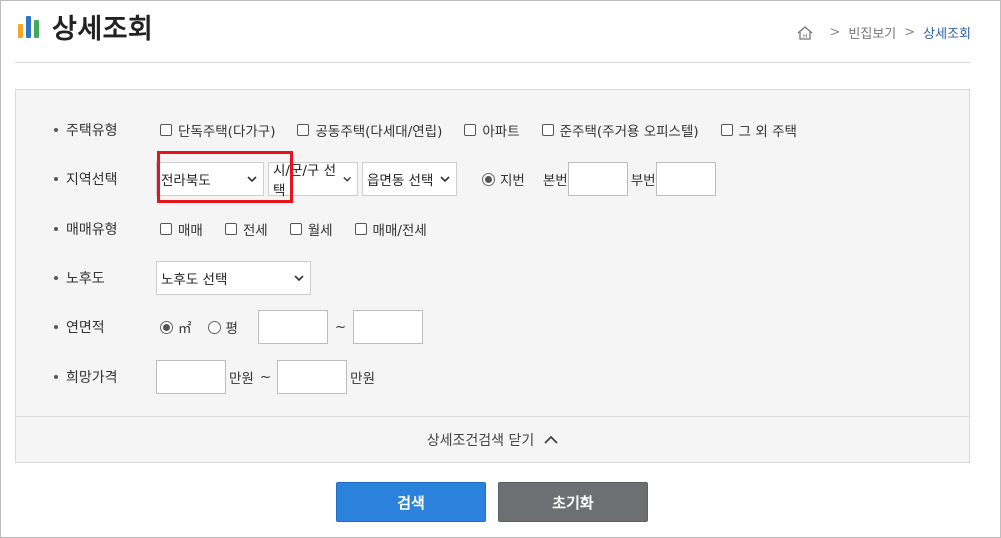 The width and height of the screenshot is (1001, 538). I want to click on divider, so click(492, 62).